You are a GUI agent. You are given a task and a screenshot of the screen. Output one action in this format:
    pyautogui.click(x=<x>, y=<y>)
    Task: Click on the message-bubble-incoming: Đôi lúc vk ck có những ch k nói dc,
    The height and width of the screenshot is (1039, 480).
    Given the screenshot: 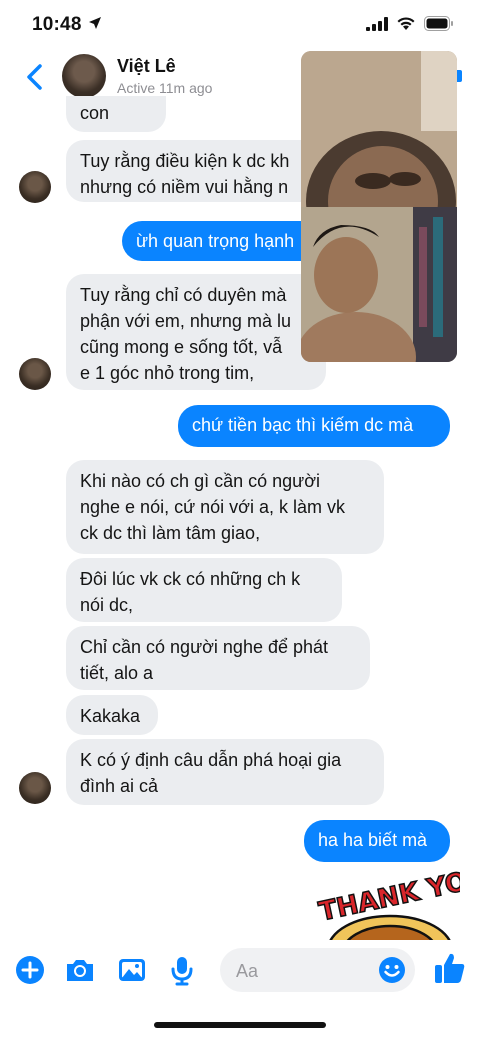 What is the action you would take?
    pyautogui.click(x=204, y=590)
    